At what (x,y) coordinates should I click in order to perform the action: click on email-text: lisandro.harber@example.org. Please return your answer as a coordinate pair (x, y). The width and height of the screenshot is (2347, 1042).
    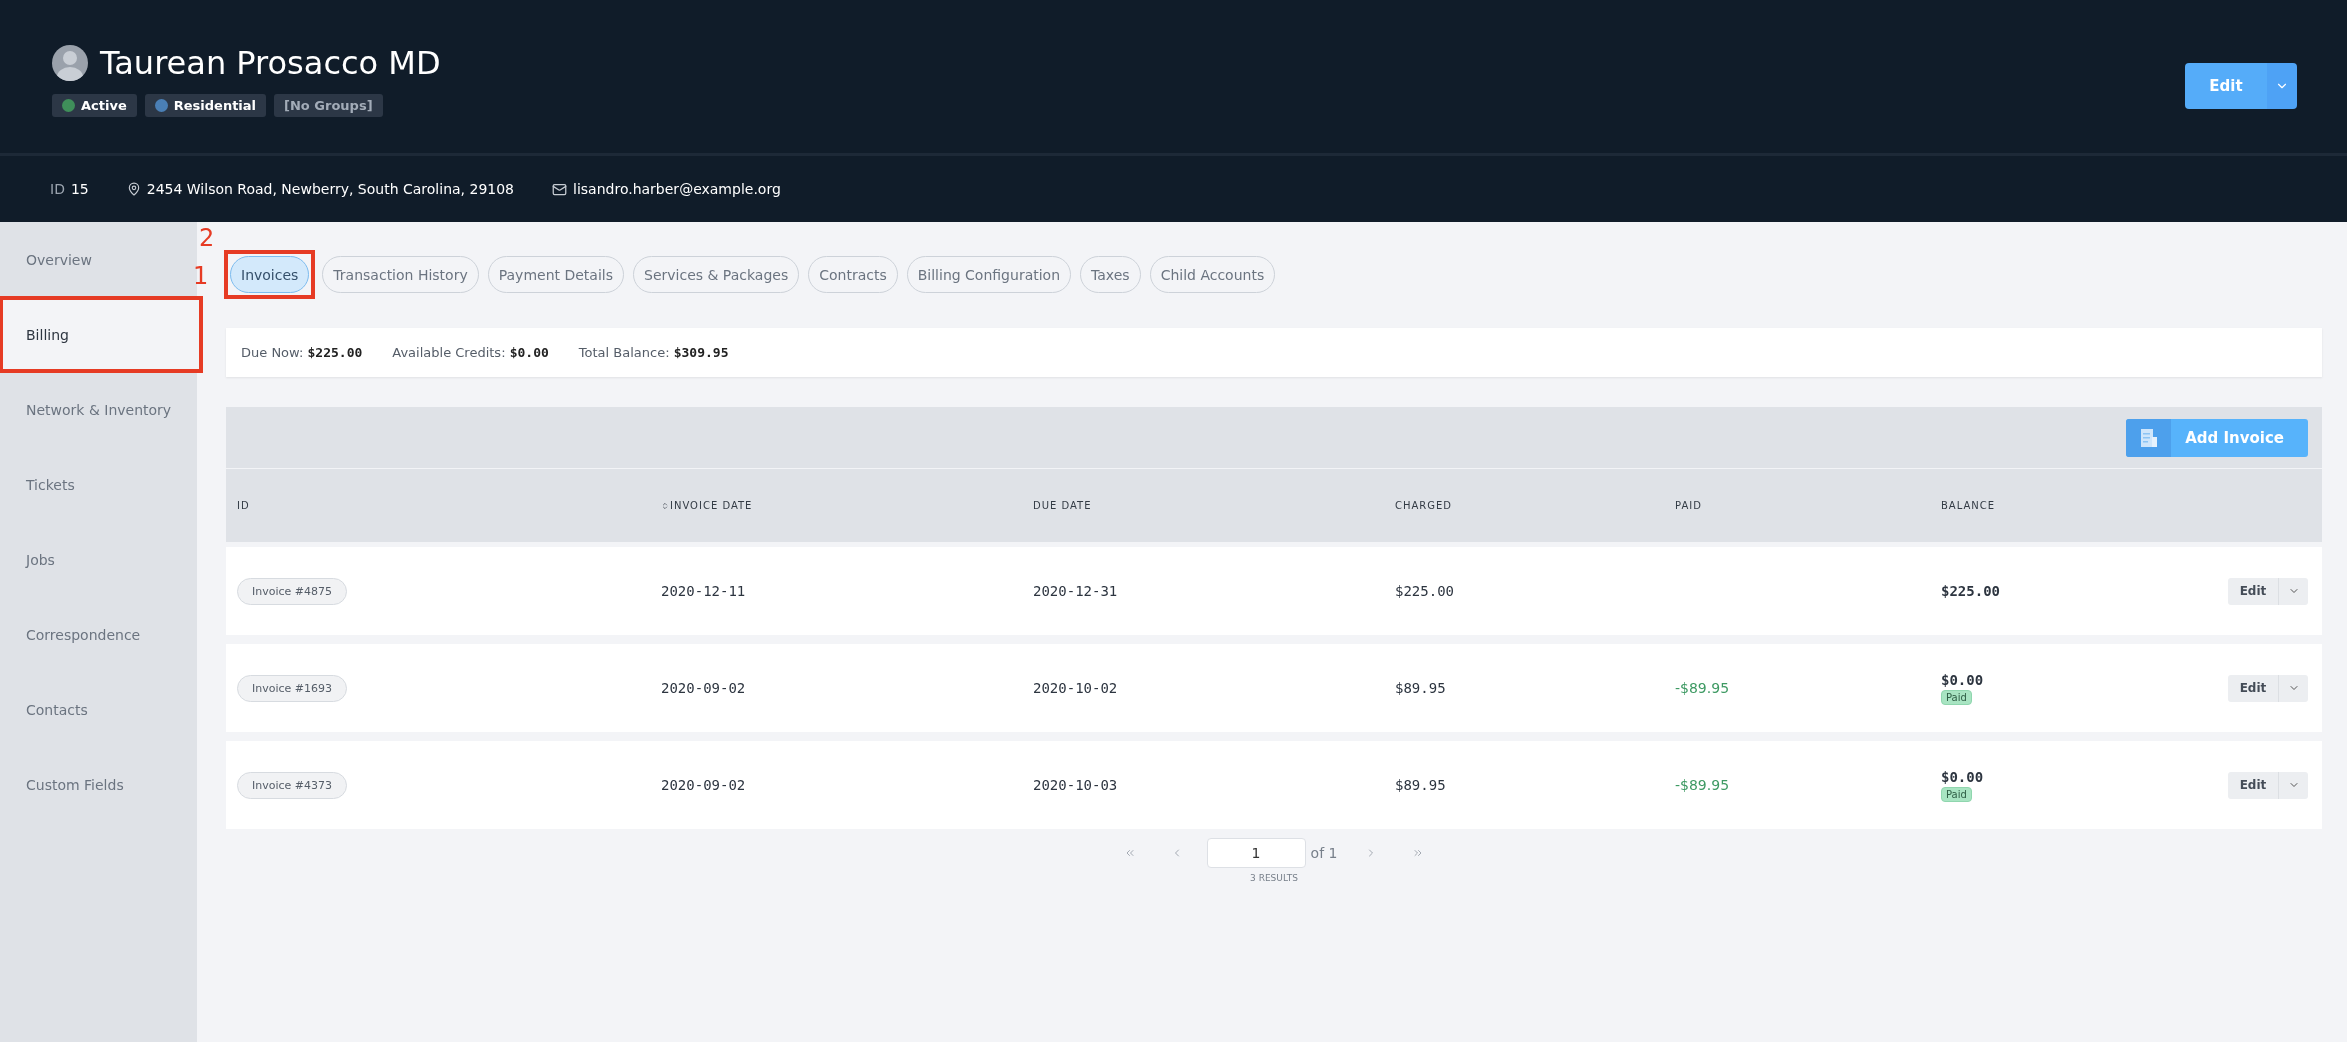
    Looking at the image, I should click on (677, 189).